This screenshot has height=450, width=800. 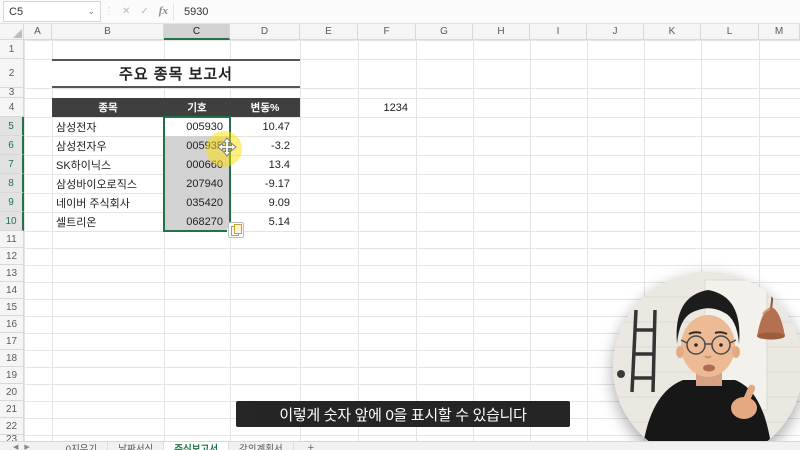 What do you see at coordinates (12, 426) in the screenshot?
I see `row-header-22: 22` at bounding box center [12, 426].